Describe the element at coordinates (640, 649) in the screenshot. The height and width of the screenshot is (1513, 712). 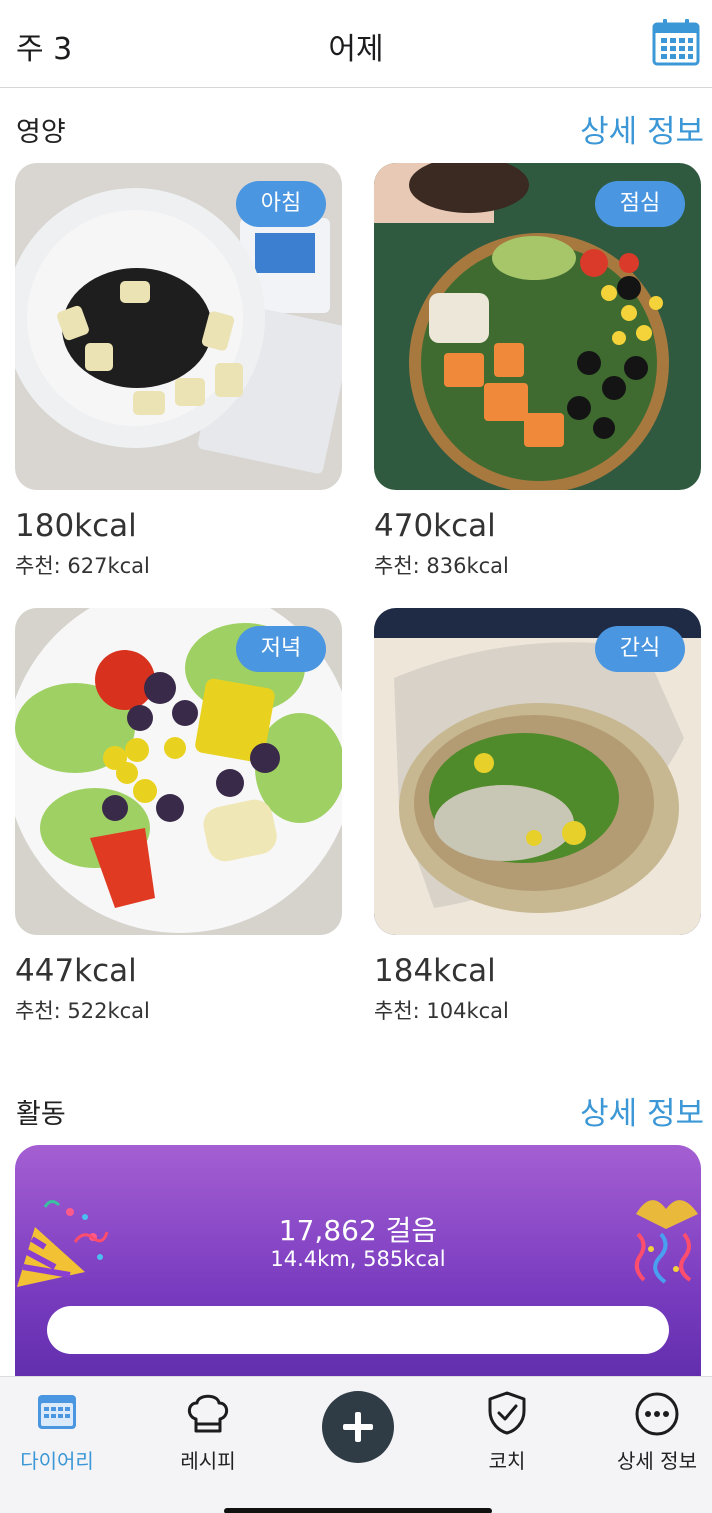
I see `meal-tag-snack: 간식` at that location.